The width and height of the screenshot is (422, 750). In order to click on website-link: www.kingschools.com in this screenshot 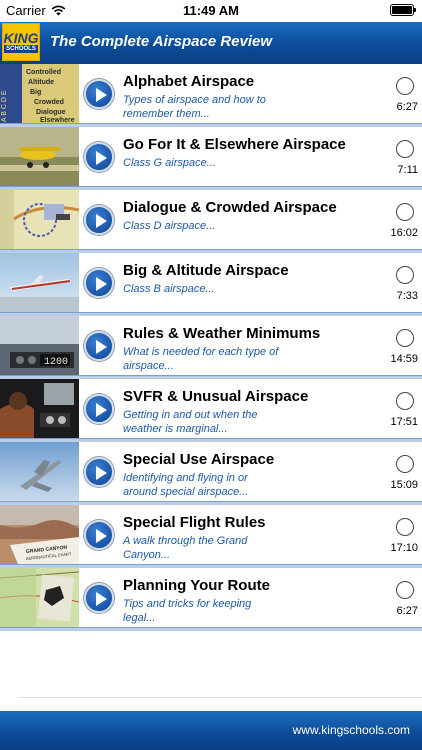, I will do `click(351, 730)`.